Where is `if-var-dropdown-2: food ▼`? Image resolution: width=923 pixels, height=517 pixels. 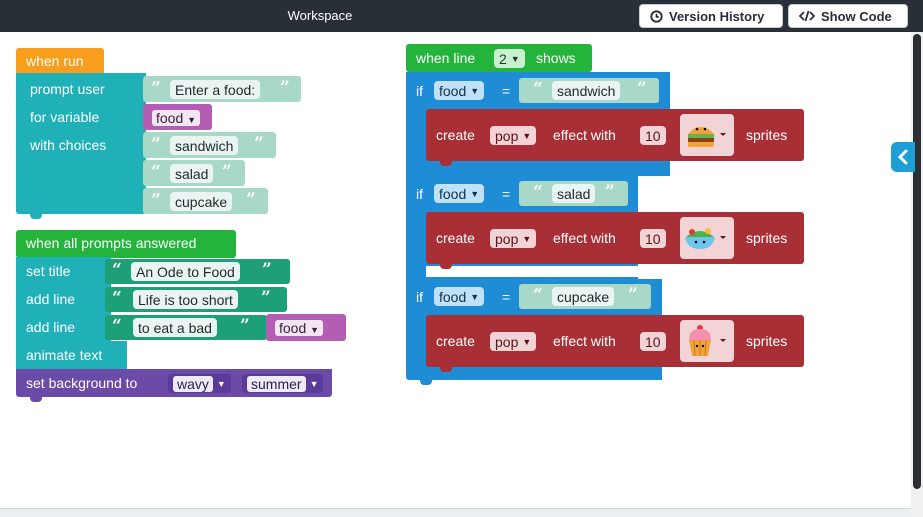 if-var-dropdown-2: food ▼ is located at coordinates (459, 193).